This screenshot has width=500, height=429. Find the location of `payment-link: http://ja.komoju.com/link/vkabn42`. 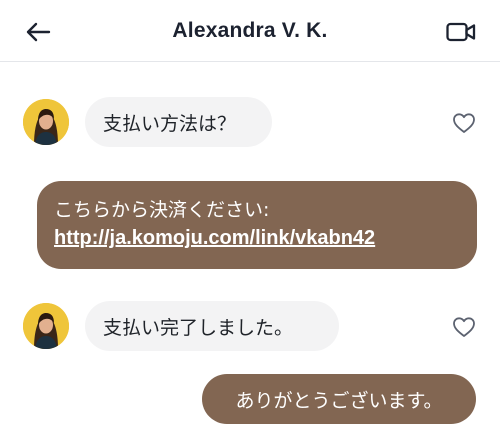

payment-link: http://ja.komoju.com/link/vkabn42 is located at coordinates (256, 238).